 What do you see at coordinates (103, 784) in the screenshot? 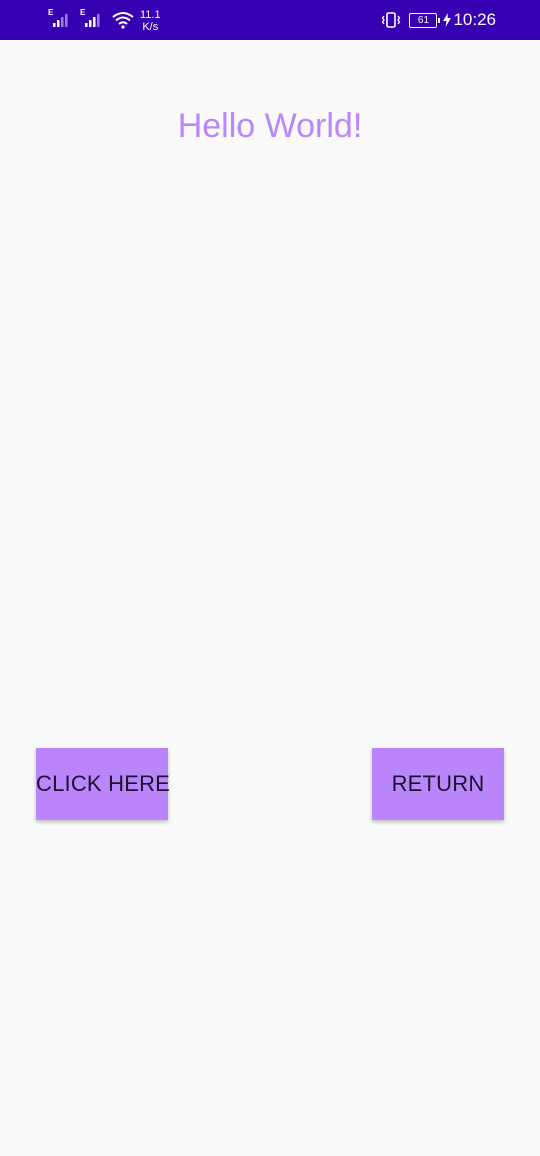
I see `click-here-button: CLICK HERE` at bounding box center [103, 784].